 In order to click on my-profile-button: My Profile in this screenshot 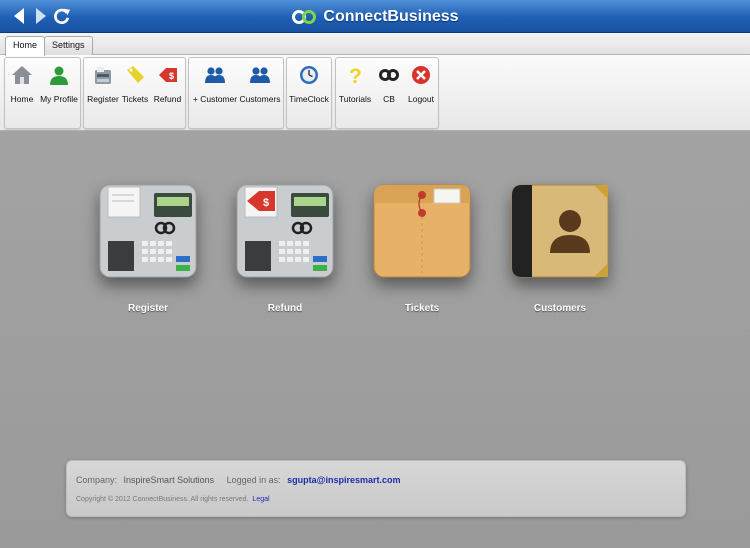, I will do `click(59, 86)`.